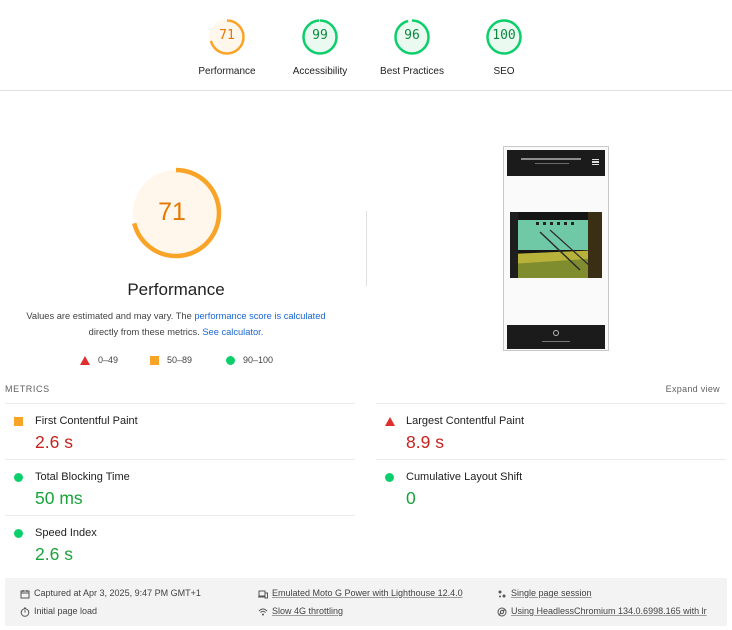 The height and width of the screenshot is (630, 732). Describe the element at coordinates (232, 332) in the screenshot. I see `see-calculator-link: See calculator.` at that location.